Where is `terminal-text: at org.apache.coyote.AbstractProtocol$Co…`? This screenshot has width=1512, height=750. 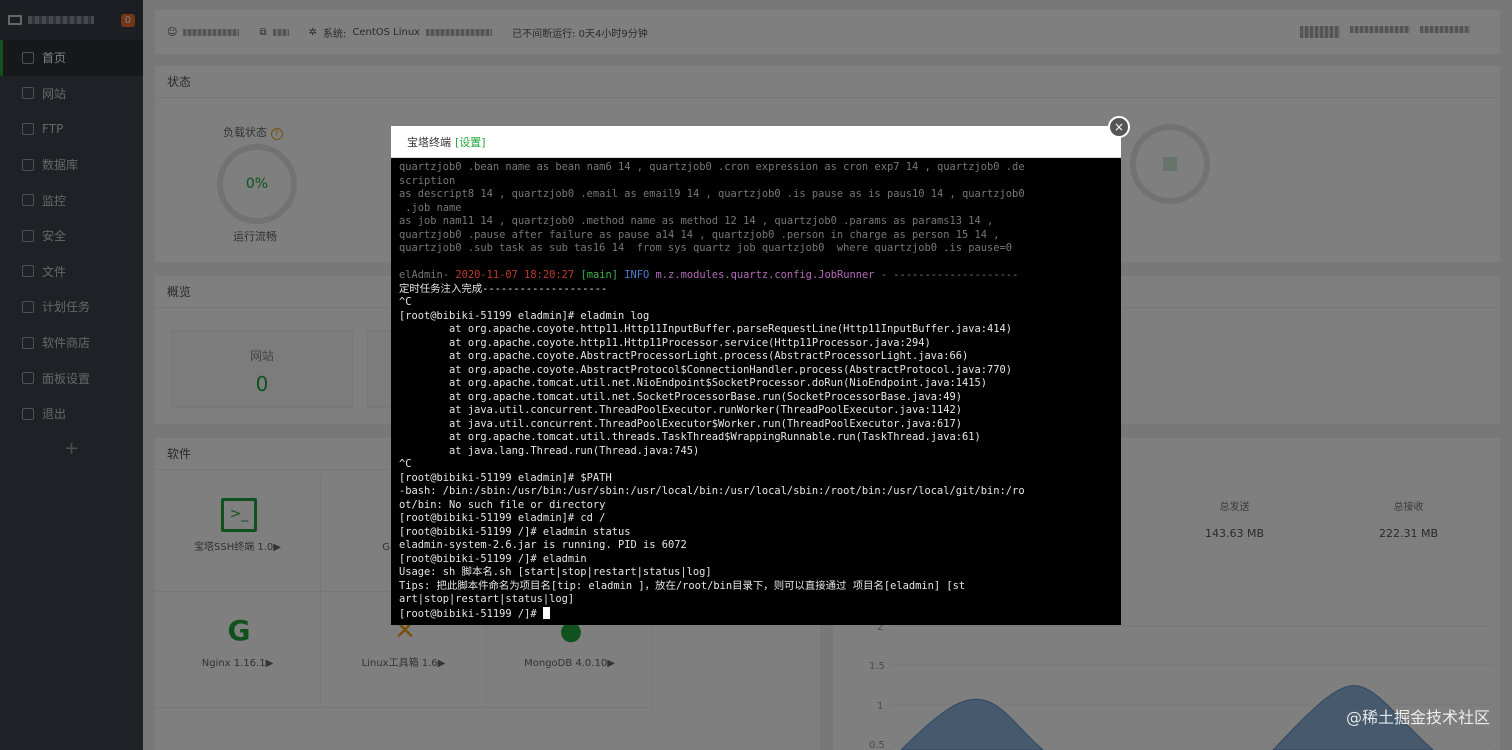
terminal-text: at org.apache.coyote.AbstractProtocol$Co… is located at coordinates (706, 369).